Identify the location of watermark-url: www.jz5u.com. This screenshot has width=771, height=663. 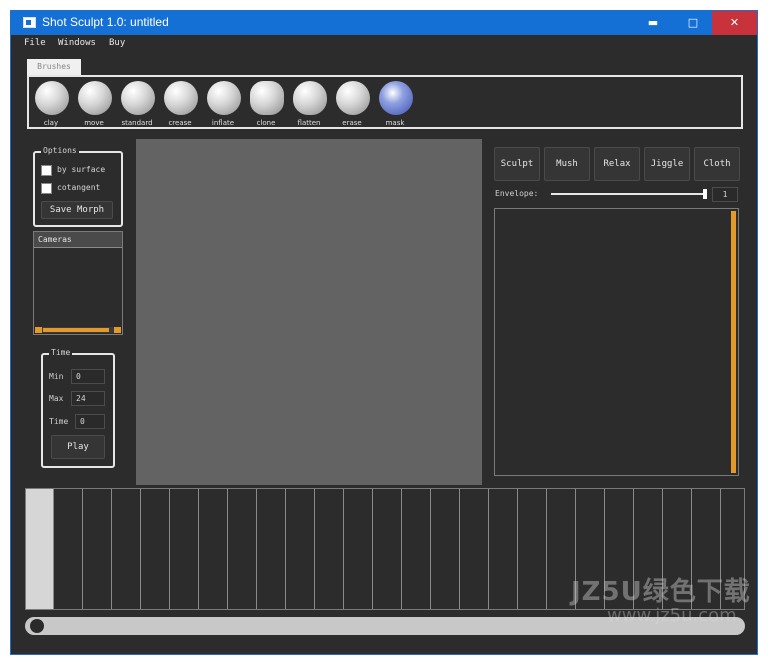
(672, 615).